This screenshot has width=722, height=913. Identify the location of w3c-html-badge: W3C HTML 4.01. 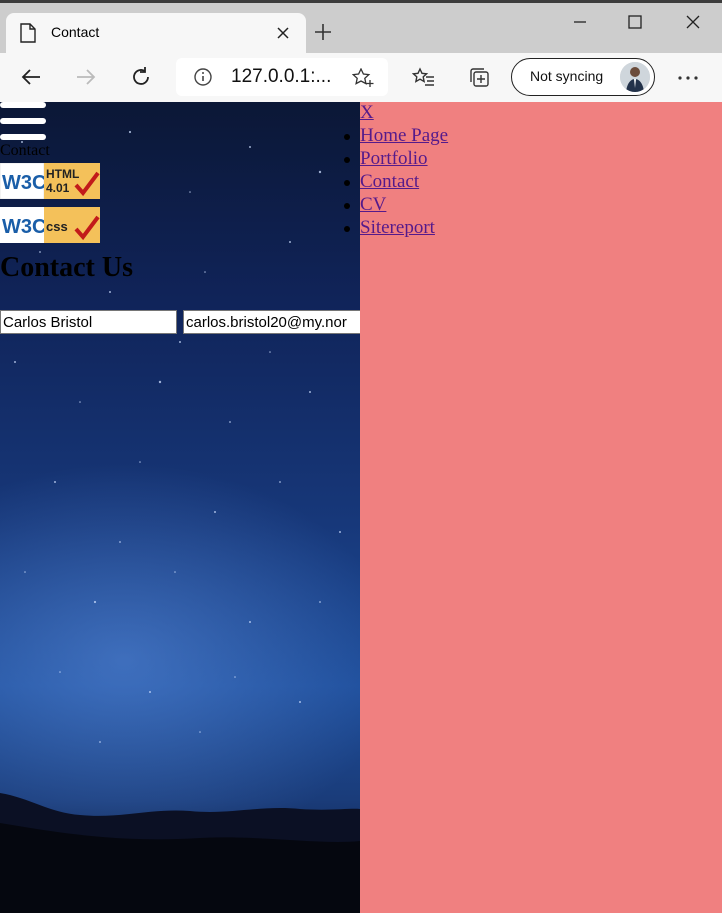
(50, 181).